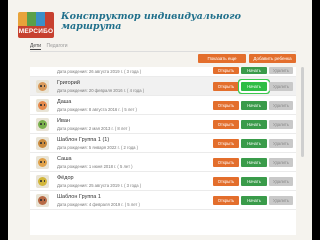 The width and height of the screenshot is (320, 240). I want to click on page-title: Конструктор индивидуального маршрута, so click(151, 21).